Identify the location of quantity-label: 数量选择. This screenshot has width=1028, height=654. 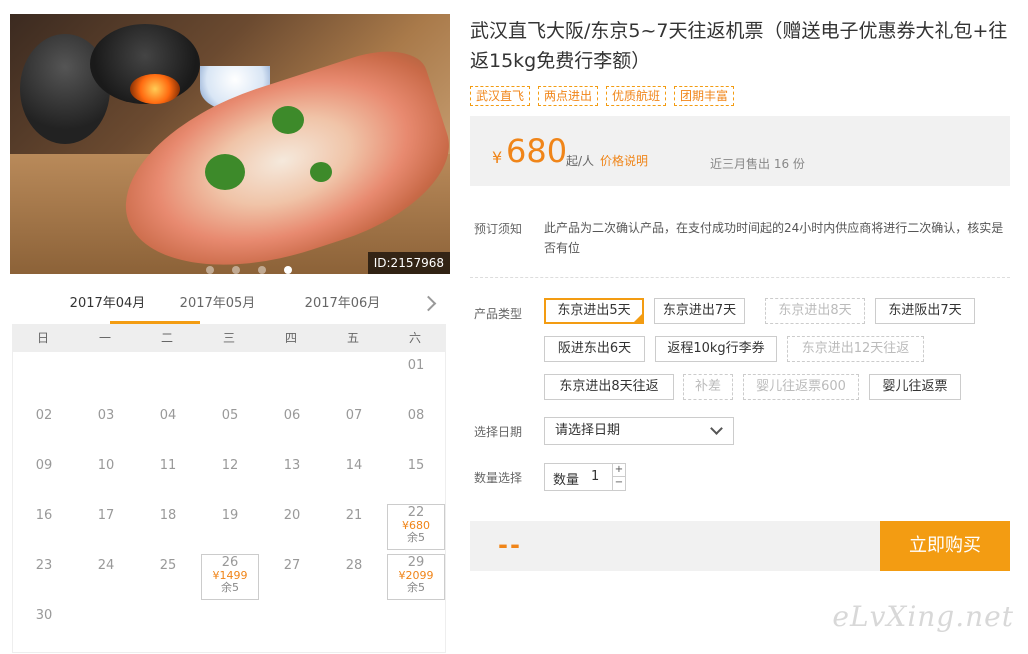
(498, 478).